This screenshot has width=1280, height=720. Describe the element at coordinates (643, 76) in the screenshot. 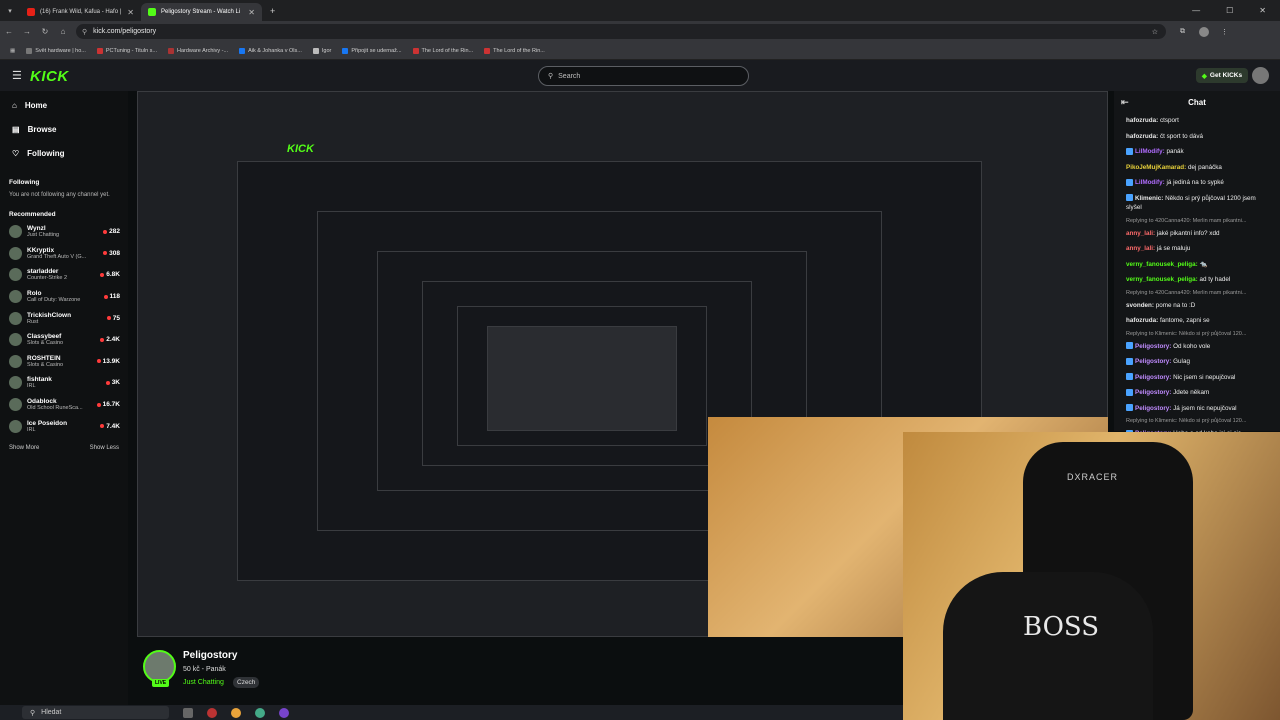

I see `search-input: ⚲ Search` at that location.